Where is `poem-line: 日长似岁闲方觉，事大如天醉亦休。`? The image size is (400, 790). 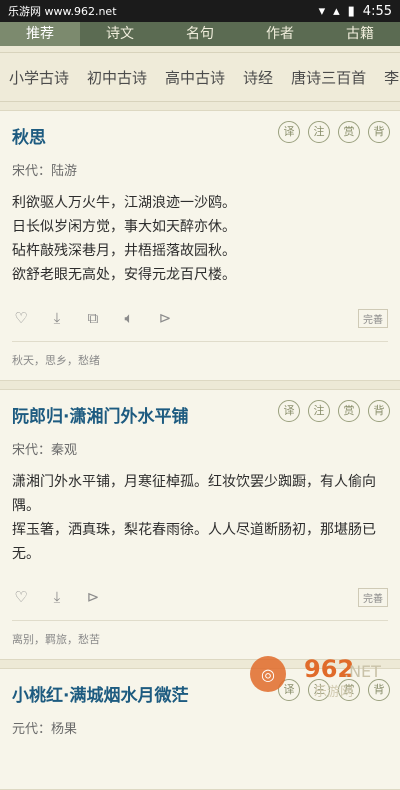
poem-line: 日长似岁闲方觉，事大如天醉亦休。 is located at coordinates (124, 227).